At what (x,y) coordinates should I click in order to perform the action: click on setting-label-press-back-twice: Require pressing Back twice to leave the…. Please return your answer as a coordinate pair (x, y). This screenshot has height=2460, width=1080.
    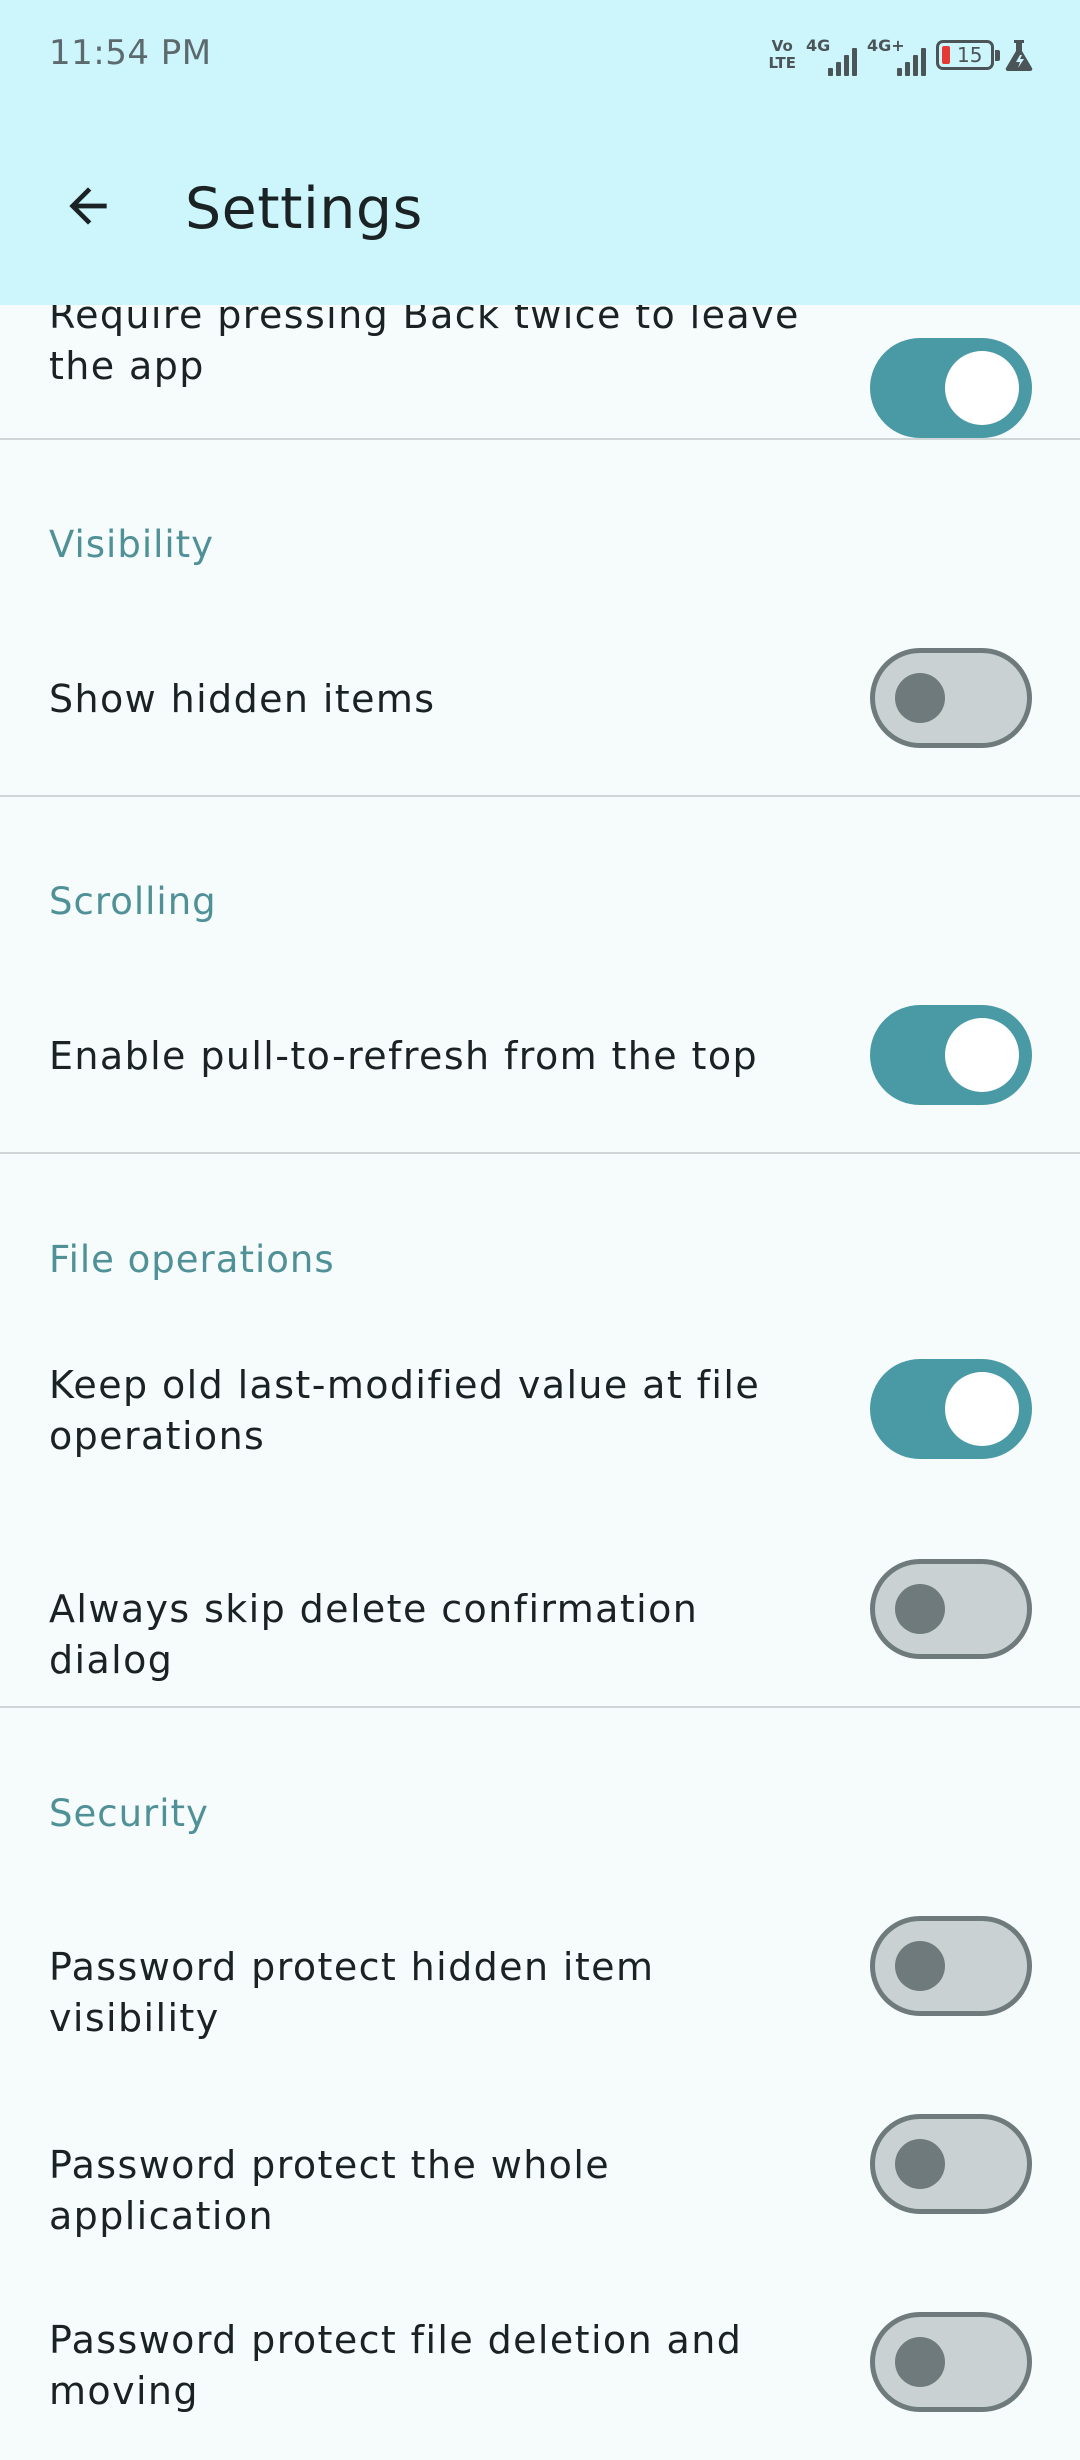
    Looking at the image, I should click on (424, 340).